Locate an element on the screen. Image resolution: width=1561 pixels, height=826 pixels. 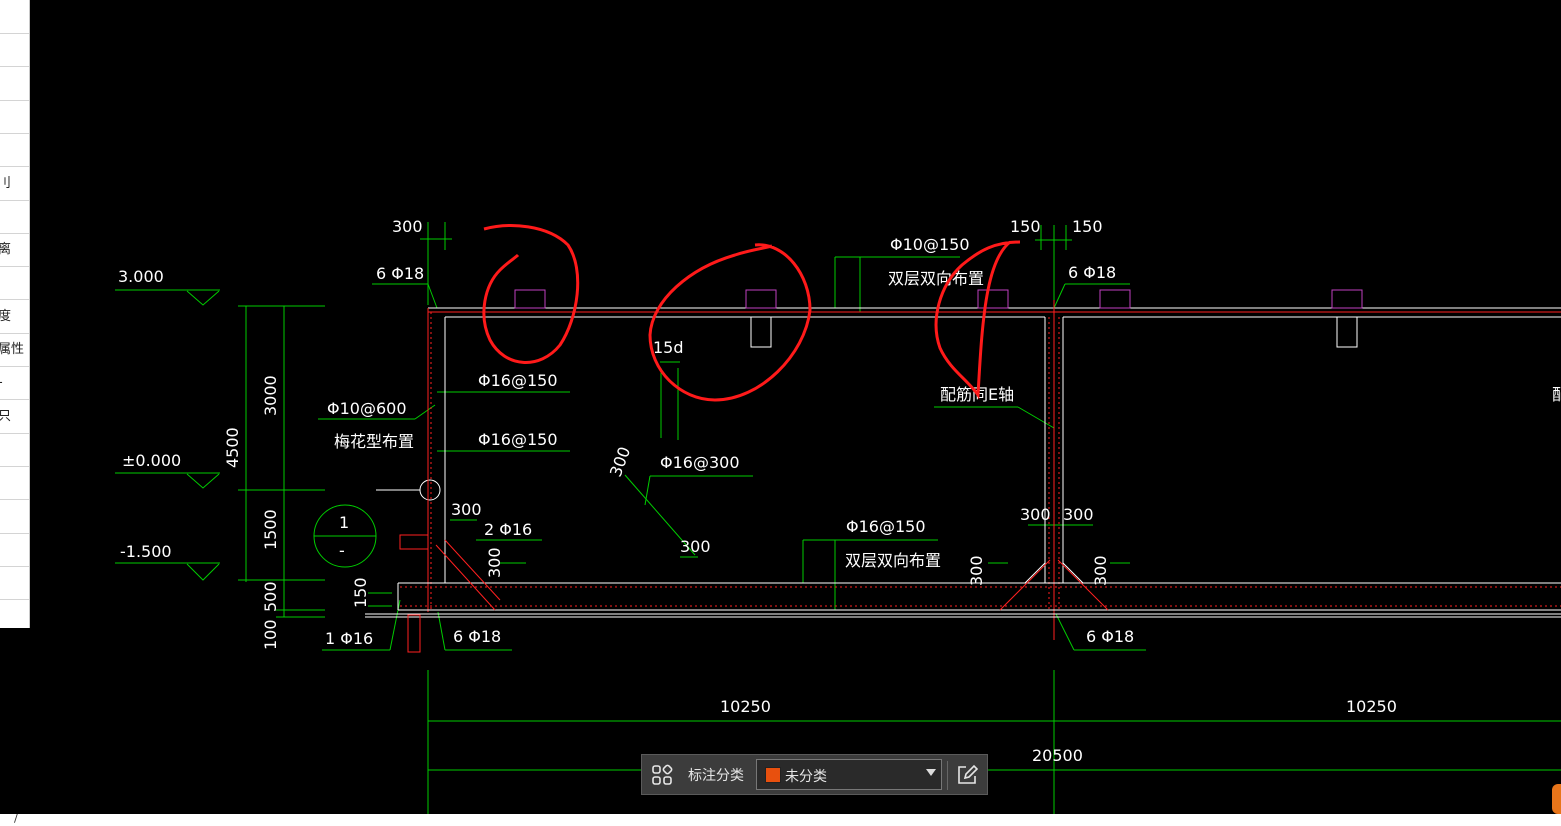
dim-300-haunch-a: 300 is located at coordinates (976, 570).